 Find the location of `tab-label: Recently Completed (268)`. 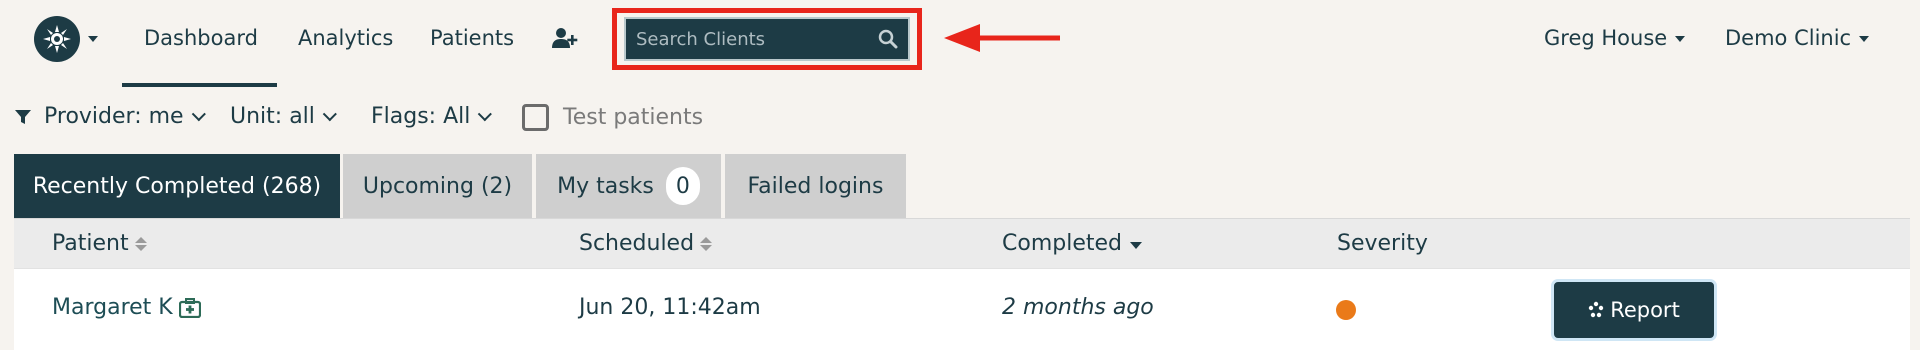

tab-label: Recently Completed (268) is located at coordinates (177, 186).